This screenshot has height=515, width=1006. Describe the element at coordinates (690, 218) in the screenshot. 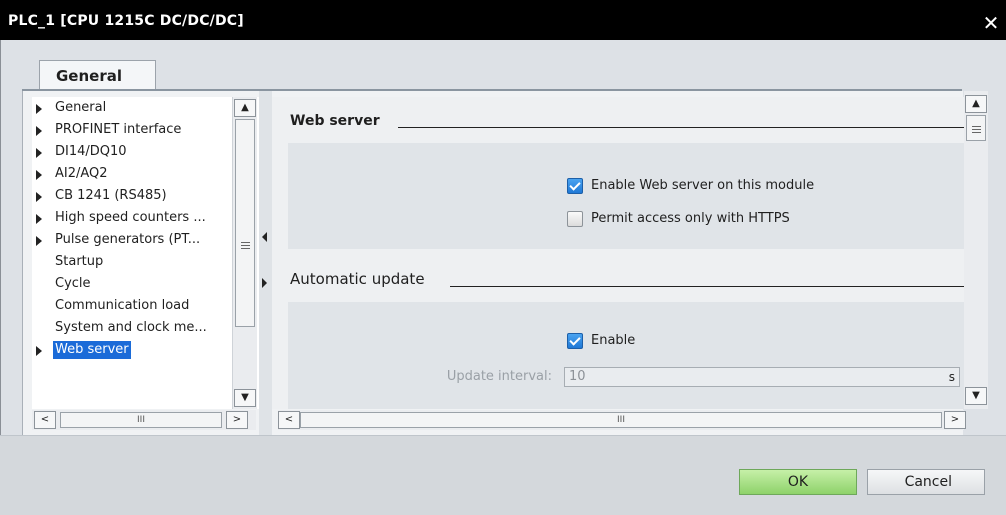

I see `https-only-label: Permit access only with HTTPS` at that location.